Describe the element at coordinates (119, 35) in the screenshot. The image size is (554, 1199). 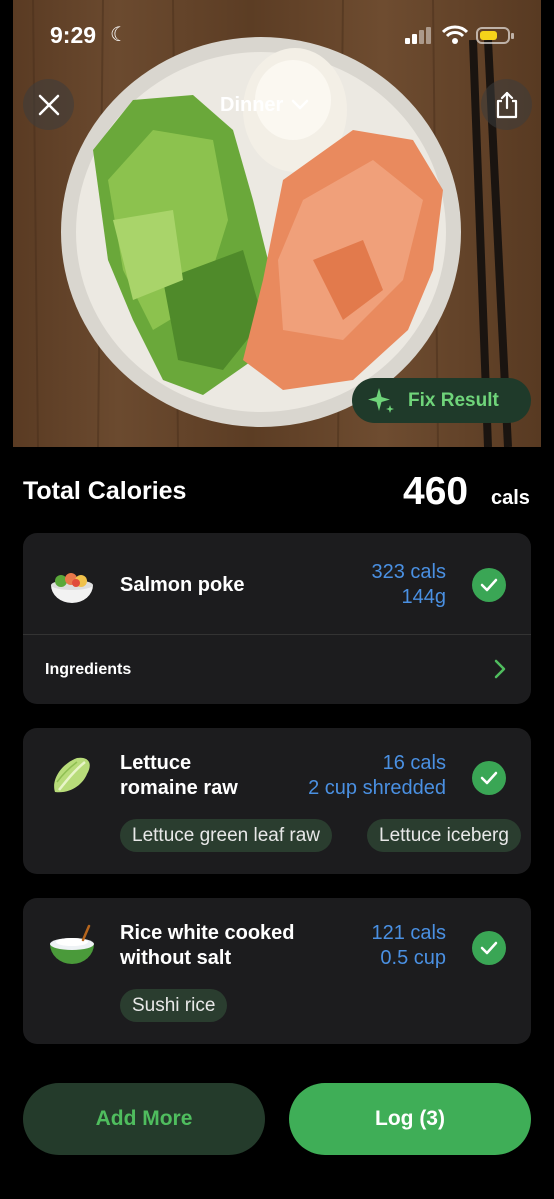
I see `moon-icon: ☾` at that location.